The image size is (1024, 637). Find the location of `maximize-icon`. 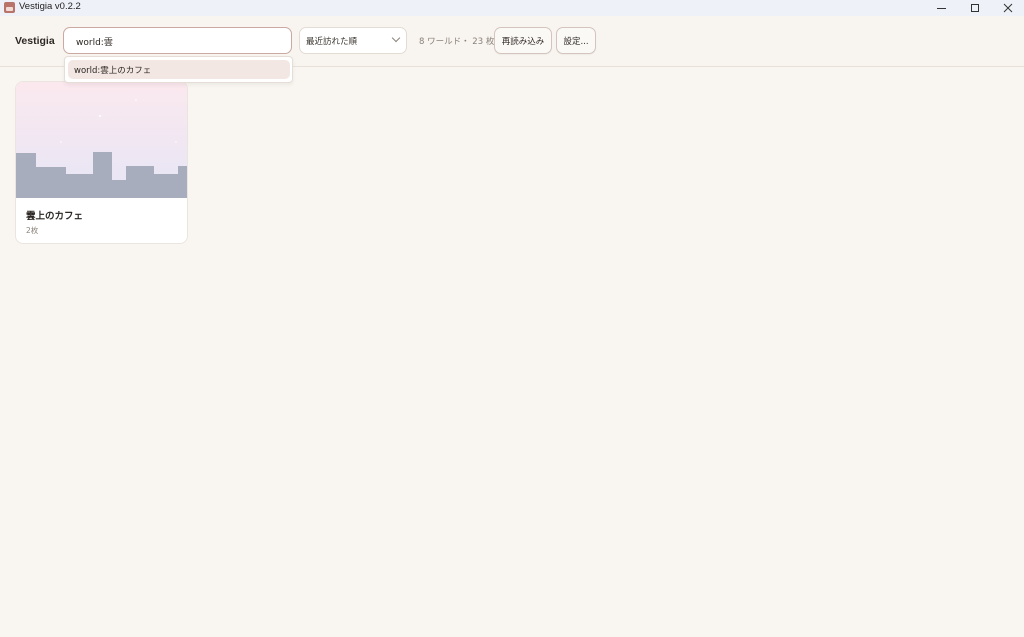

maximize-icon is located at coordinates (975, 8).